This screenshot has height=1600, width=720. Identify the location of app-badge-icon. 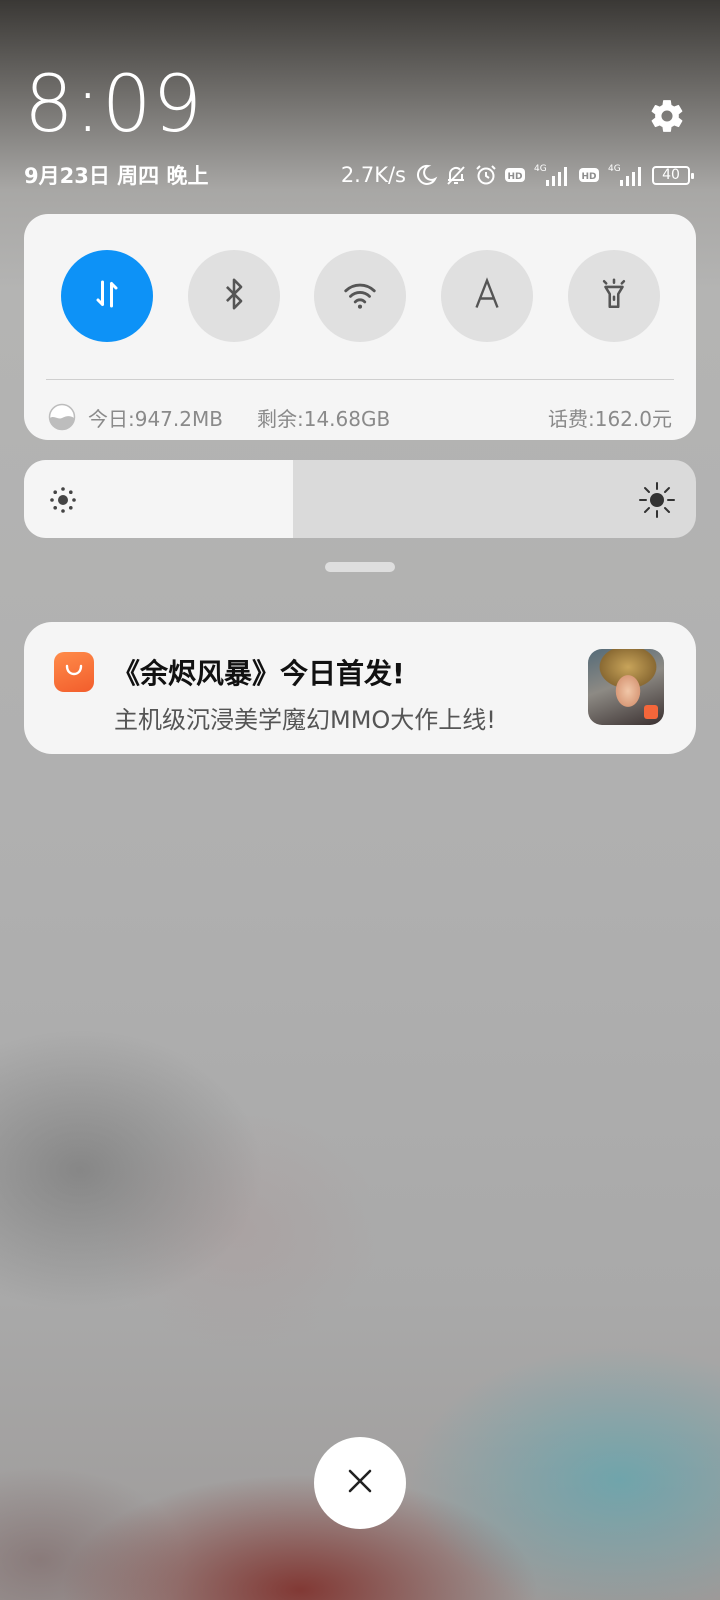
(651, 712).